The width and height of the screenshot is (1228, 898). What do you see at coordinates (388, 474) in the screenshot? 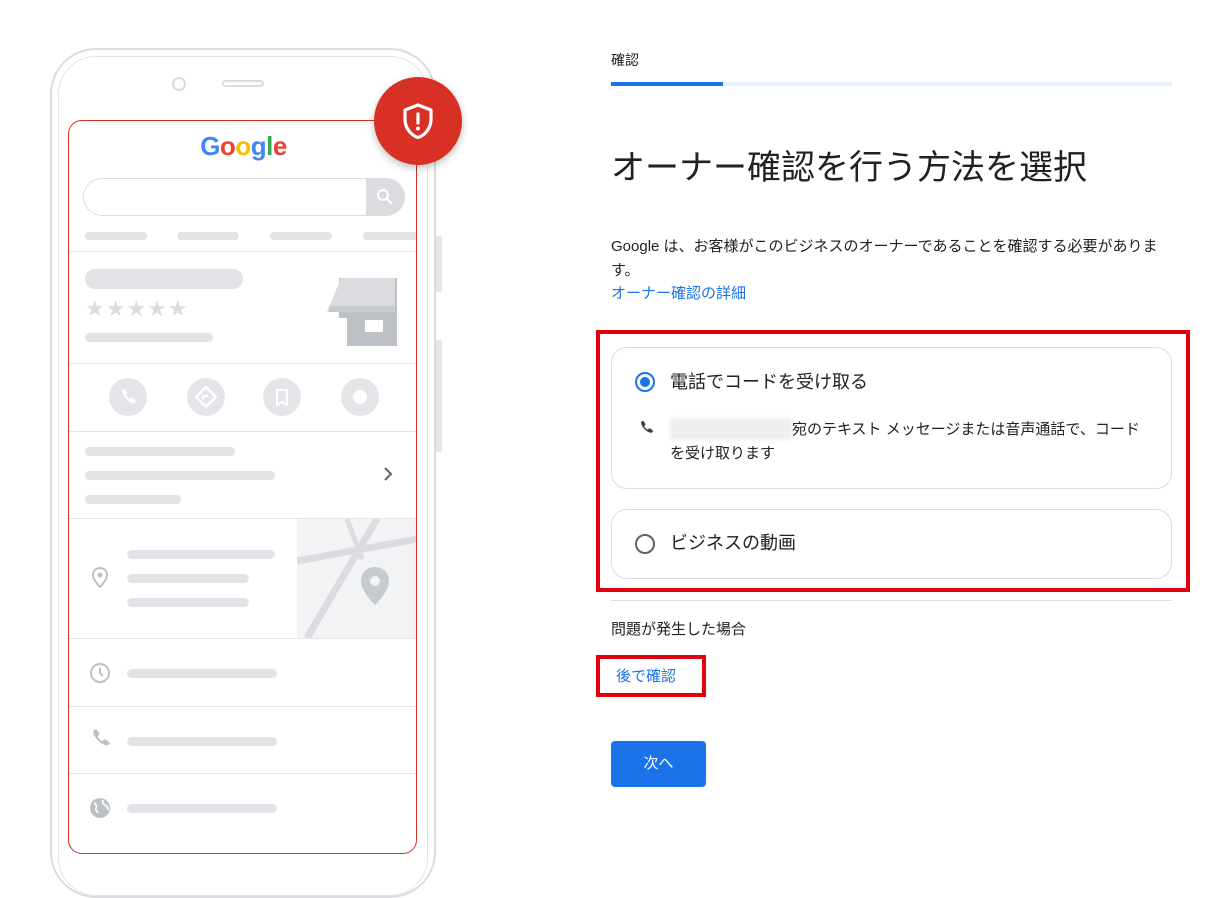
I see `chevron-right-icon` at bounding box center [388, 474].